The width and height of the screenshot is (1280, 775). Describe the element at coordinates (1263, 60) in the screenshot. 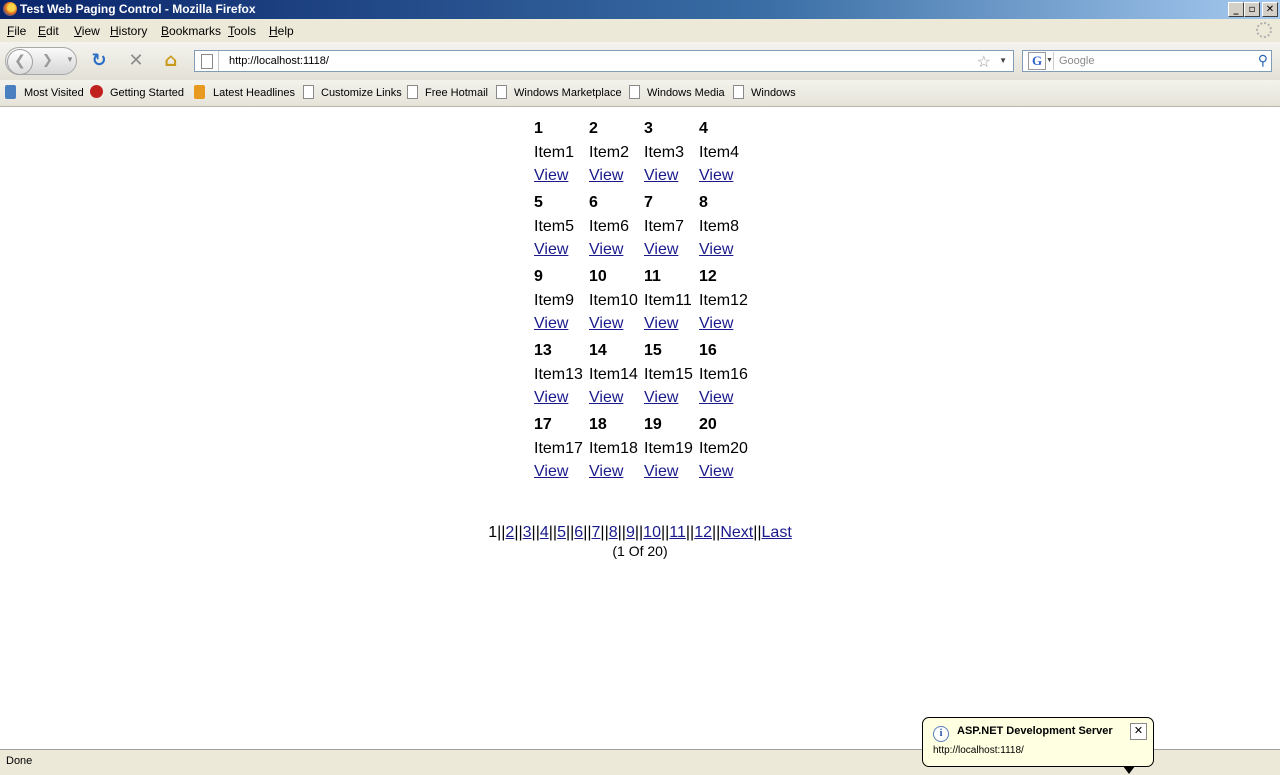

I see `search-magnifier-icon: ⚲` at that location.